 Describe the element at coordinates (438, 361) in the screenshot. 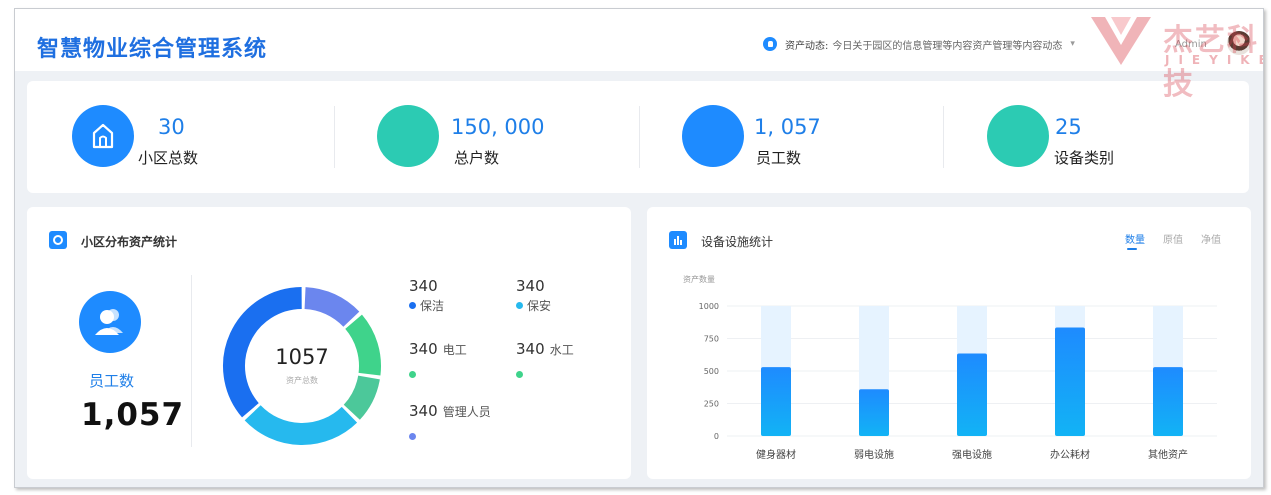

I see `legend-item-electrician: 340 电工` at that location.